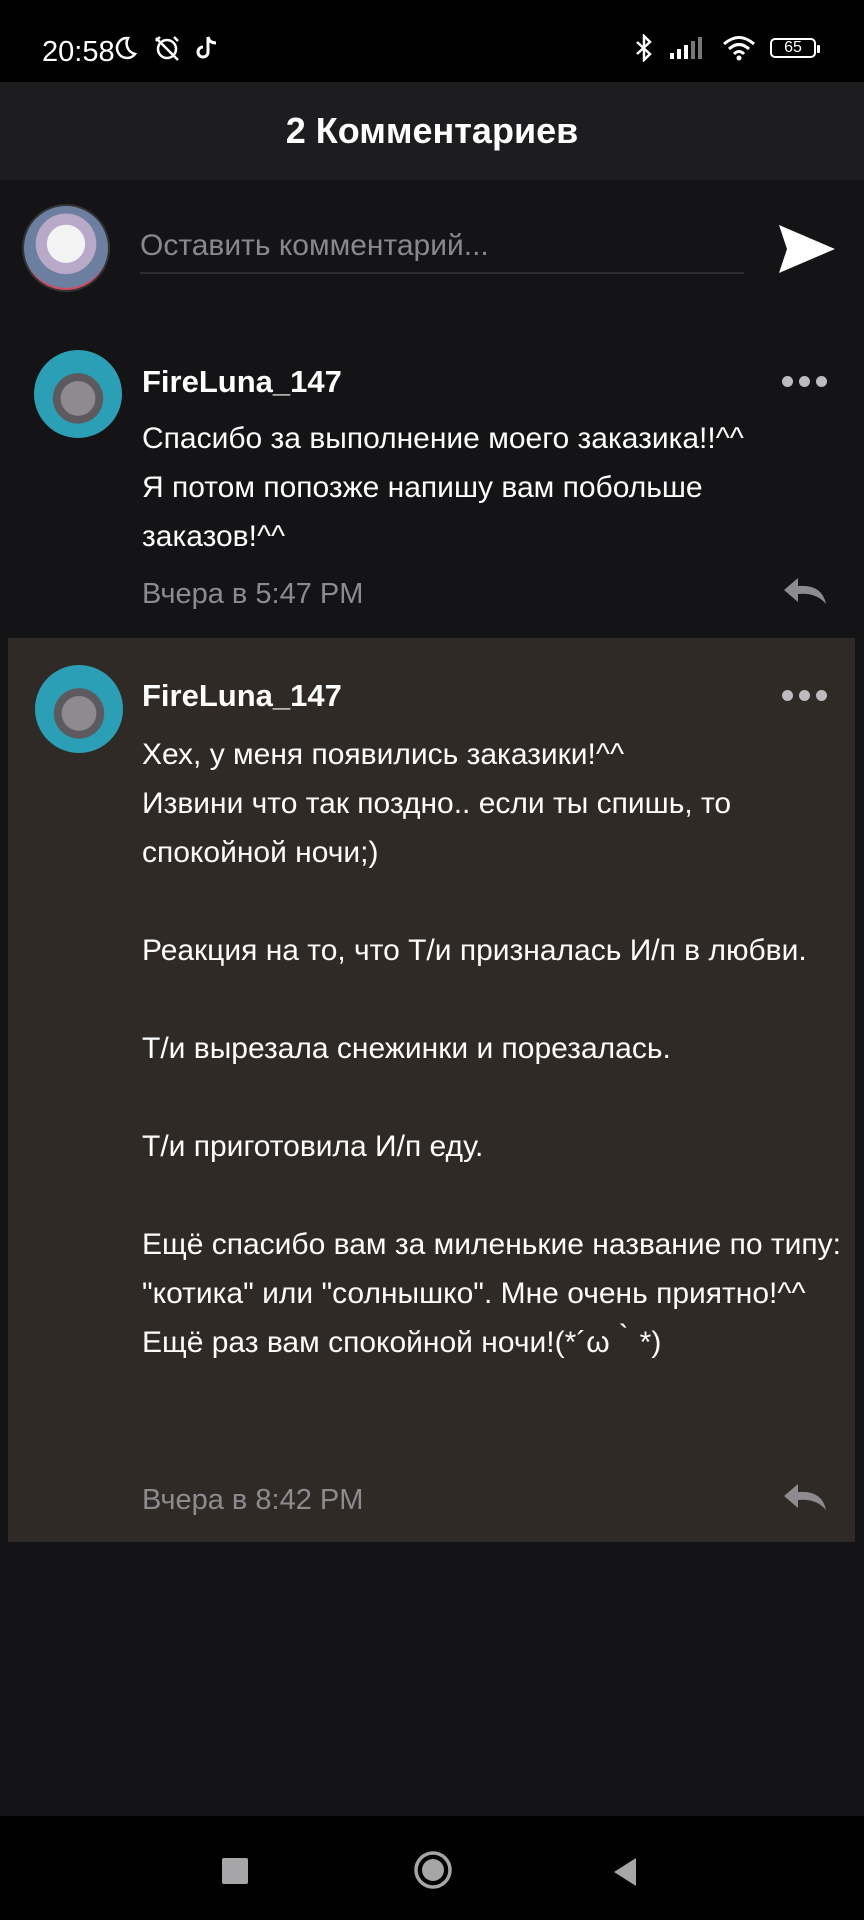 This screenshot has height=1920, width=864. I want to click on status-icons-left, so click(165, 48).